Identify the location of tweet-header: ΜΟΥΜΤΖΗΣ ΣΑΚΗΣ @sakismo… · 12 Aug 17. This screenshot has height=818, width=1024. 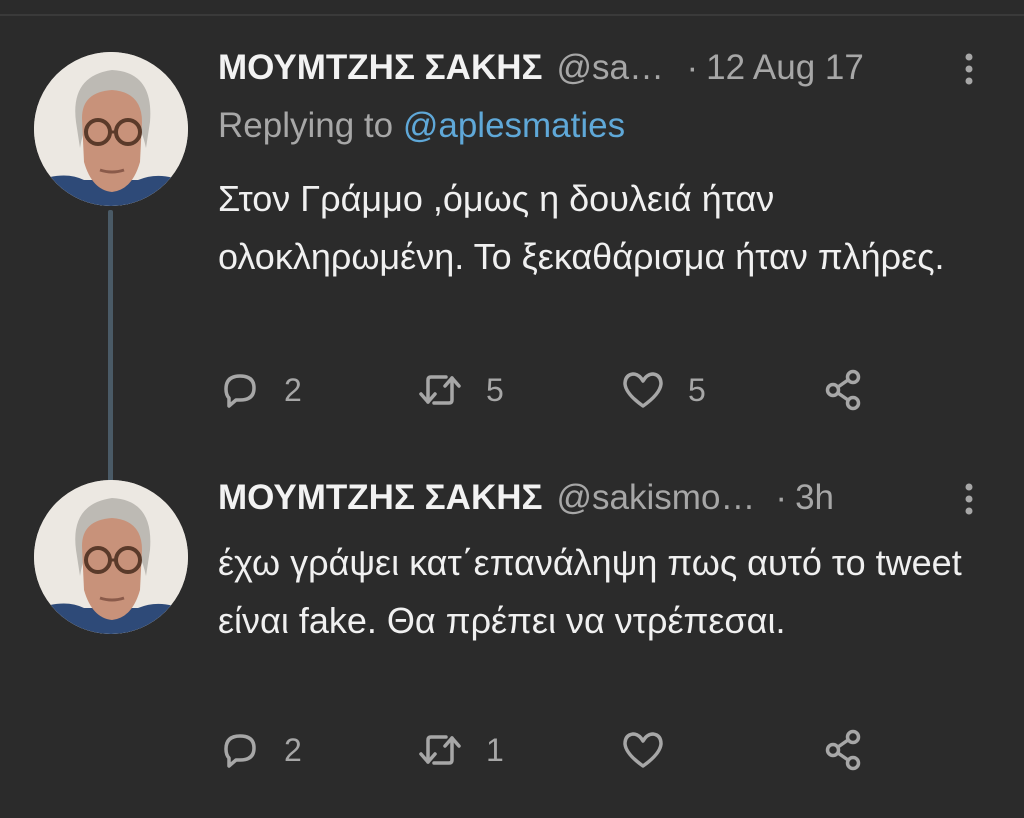
(601, 68).